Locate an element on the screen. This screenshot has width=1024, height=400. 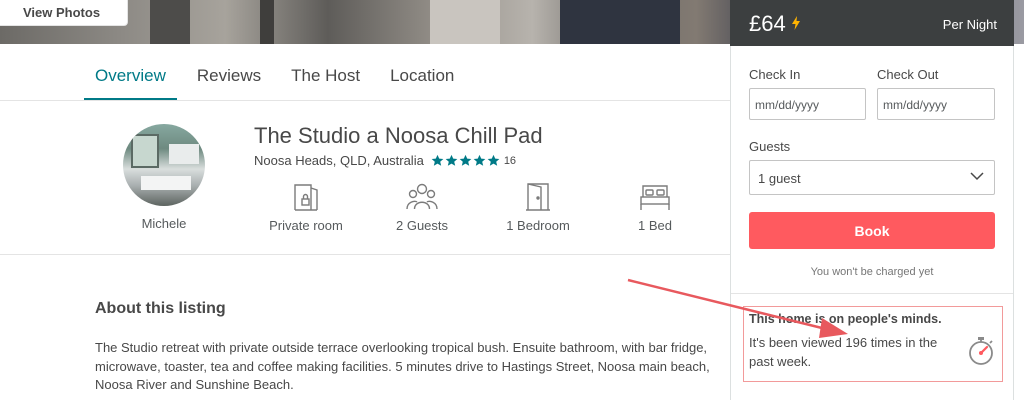
guests-selected-value: 1 guest is located at coordinates (779, 178).